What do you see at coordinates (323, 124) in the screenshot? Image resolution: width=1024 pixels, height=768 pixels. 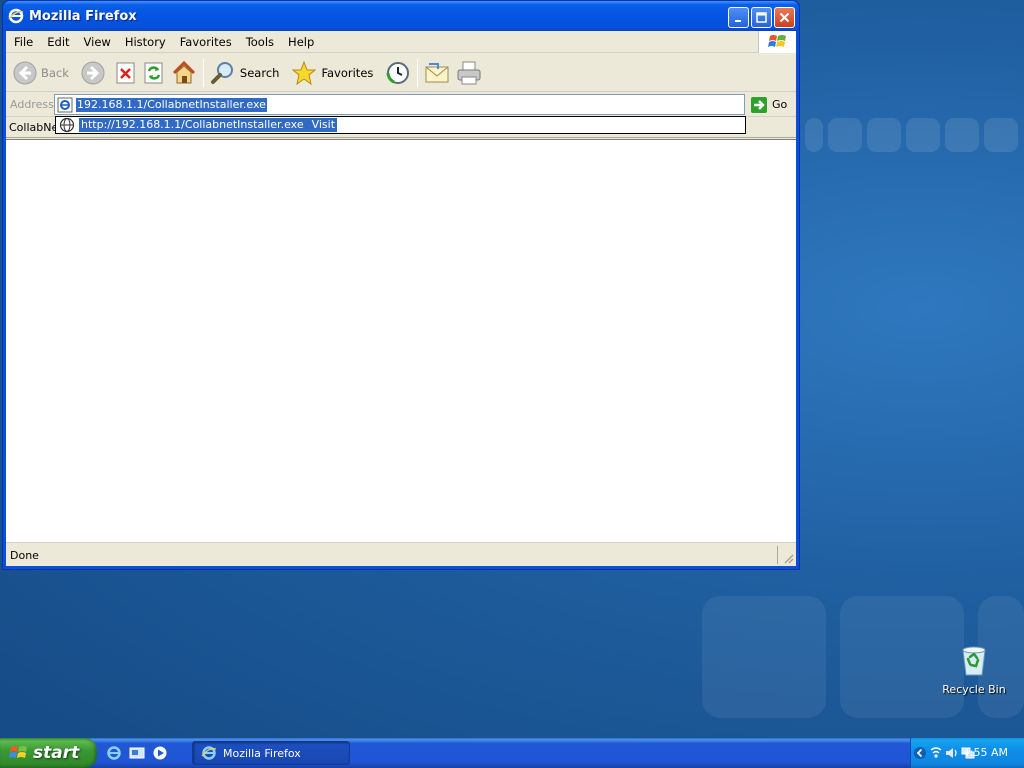 I see `suggestion-action: Visit` at bounding box center [323, 124].